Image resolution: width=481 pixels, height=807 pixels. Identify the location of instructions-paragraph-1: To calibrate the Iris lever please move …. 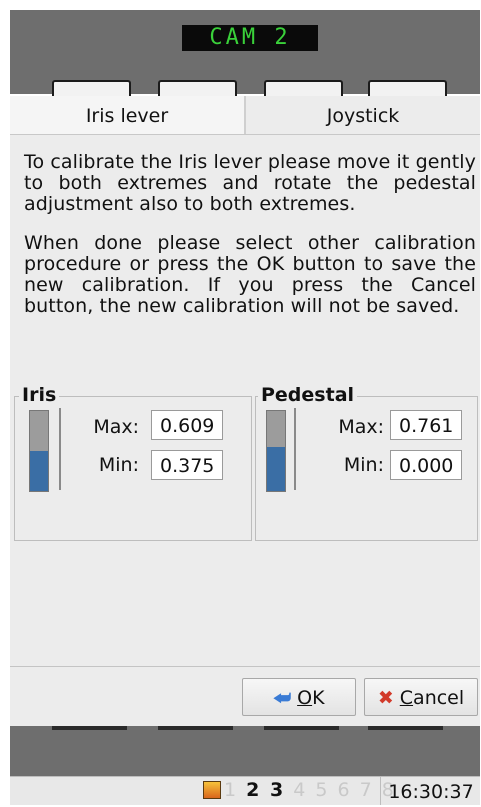
(250, 183).